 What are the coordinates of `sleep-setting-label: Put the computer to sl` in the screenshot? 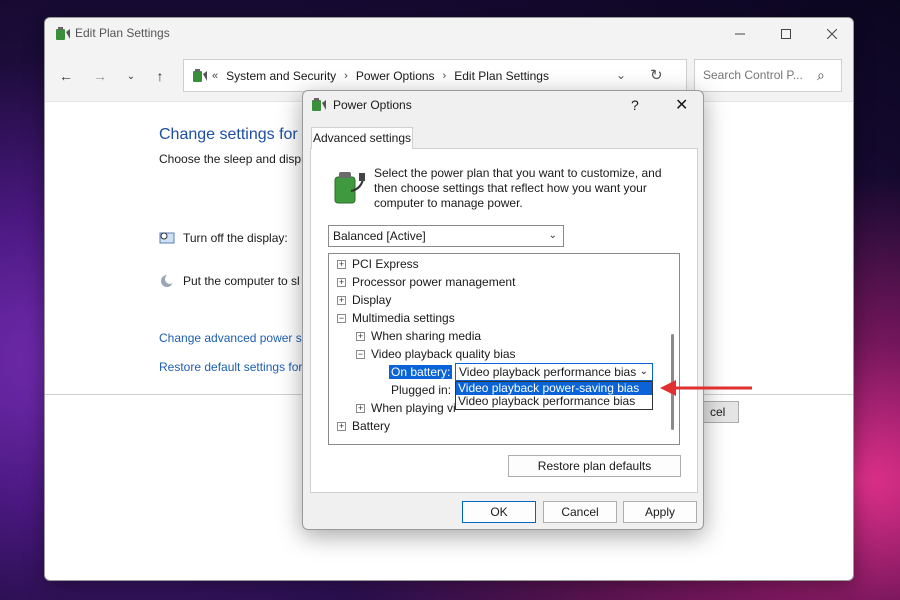 It's located at (241, 281).